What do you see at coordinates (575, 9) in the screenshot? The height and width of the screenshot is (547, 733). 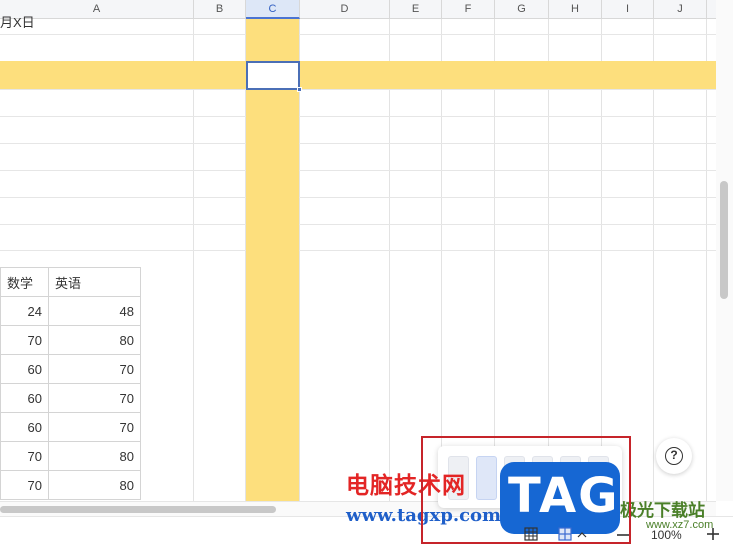 I see `column-header-h: H` at bounding box center [575, 9].